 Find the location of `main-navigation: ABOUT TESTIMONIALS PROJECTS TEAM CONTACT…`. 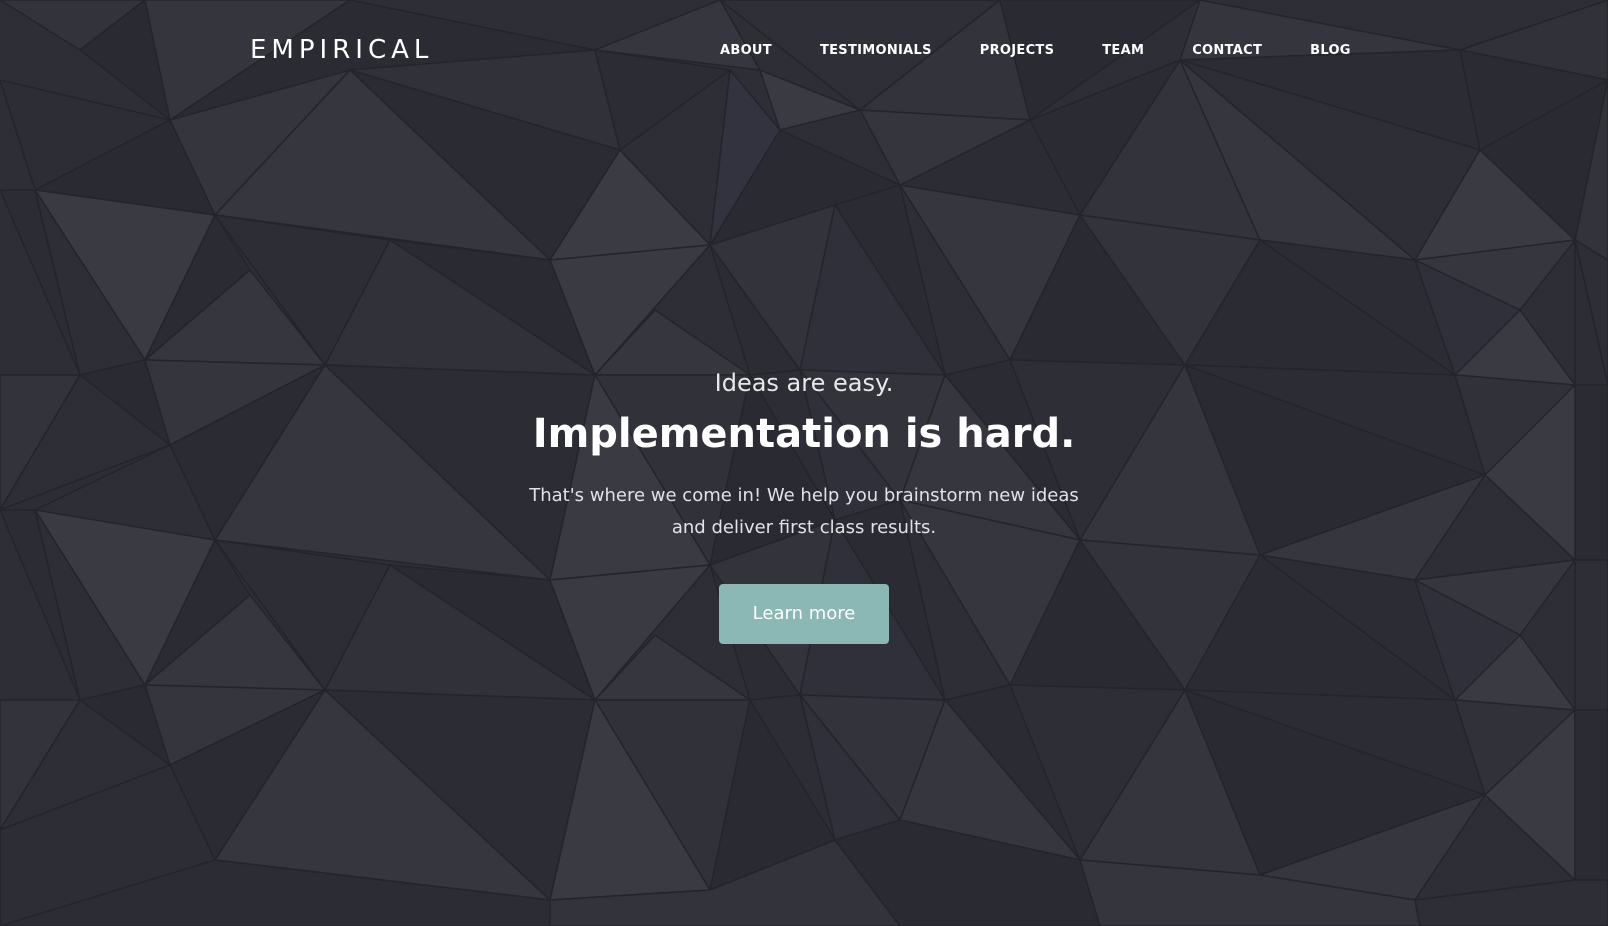

main-navigation: ABOUT TESTIMONIALS PROJECTS TEAM CONTACT… is located at coordinates (1035, 50).